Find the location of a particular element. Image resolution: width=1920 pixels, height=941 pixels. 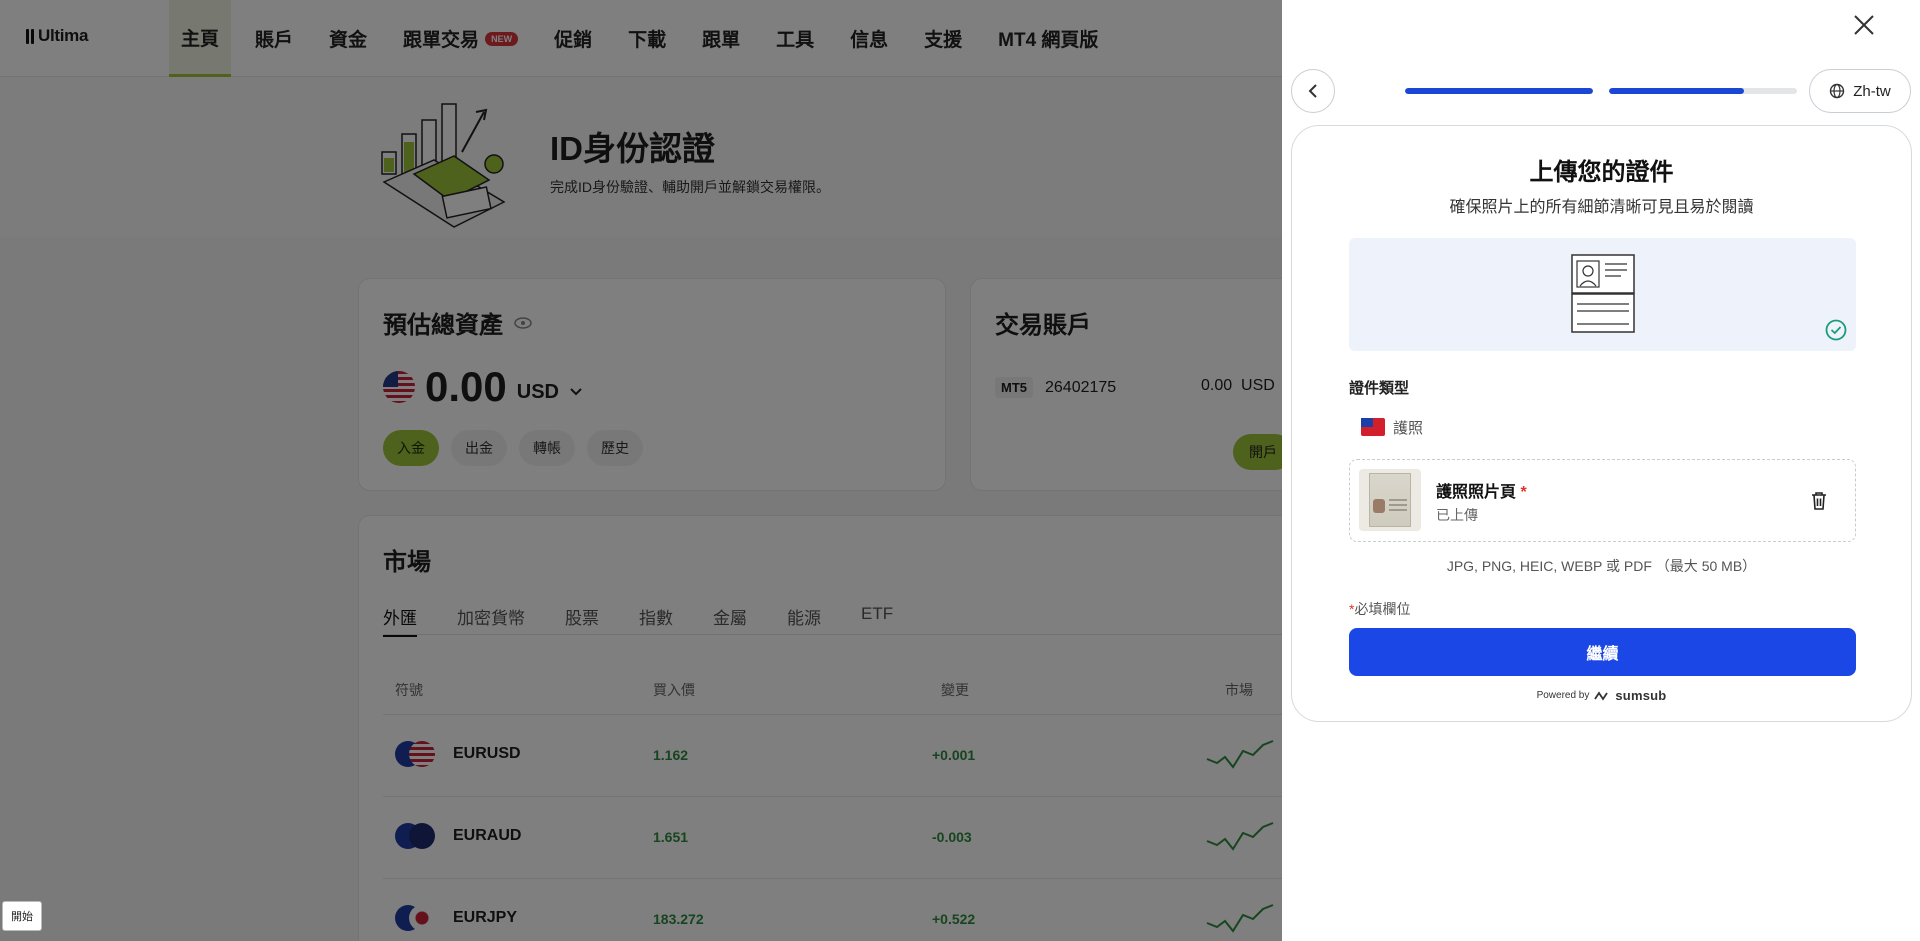

accepted-formats: JPG, PNG, HEIC, WEBP 或 PDF （最大 50 MB） is located at coordinates (1601, 566).